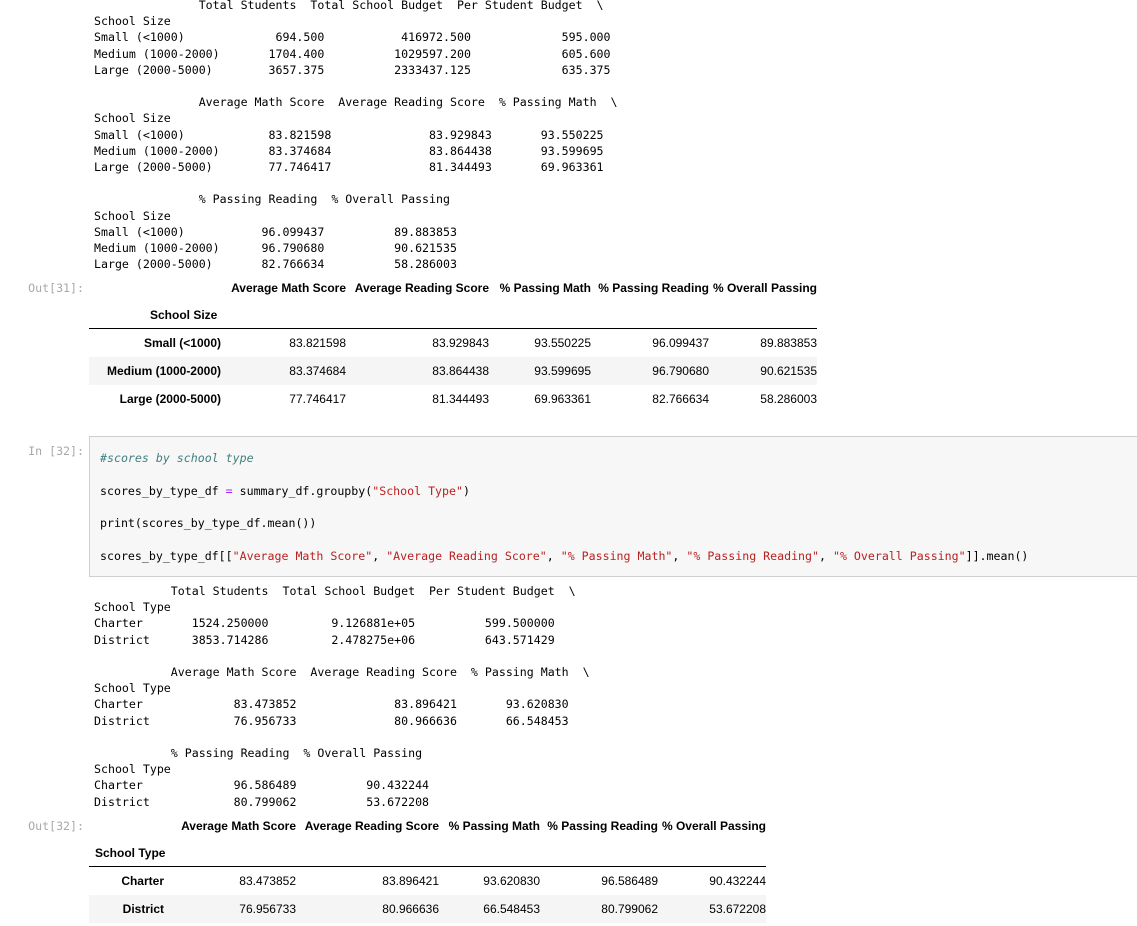 The width and height of the screenshot is (1137, 926). What do you see at coordinates (317, 342) in the screenshot?
I see `table-cell: 83.821598` at bounding box center [317, 342].